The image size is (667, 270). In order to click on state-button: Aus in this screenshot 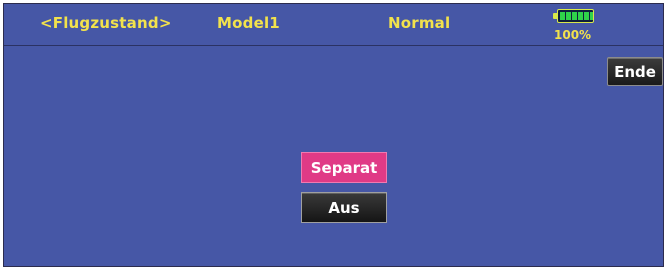, I will do `click(344, 207)`.